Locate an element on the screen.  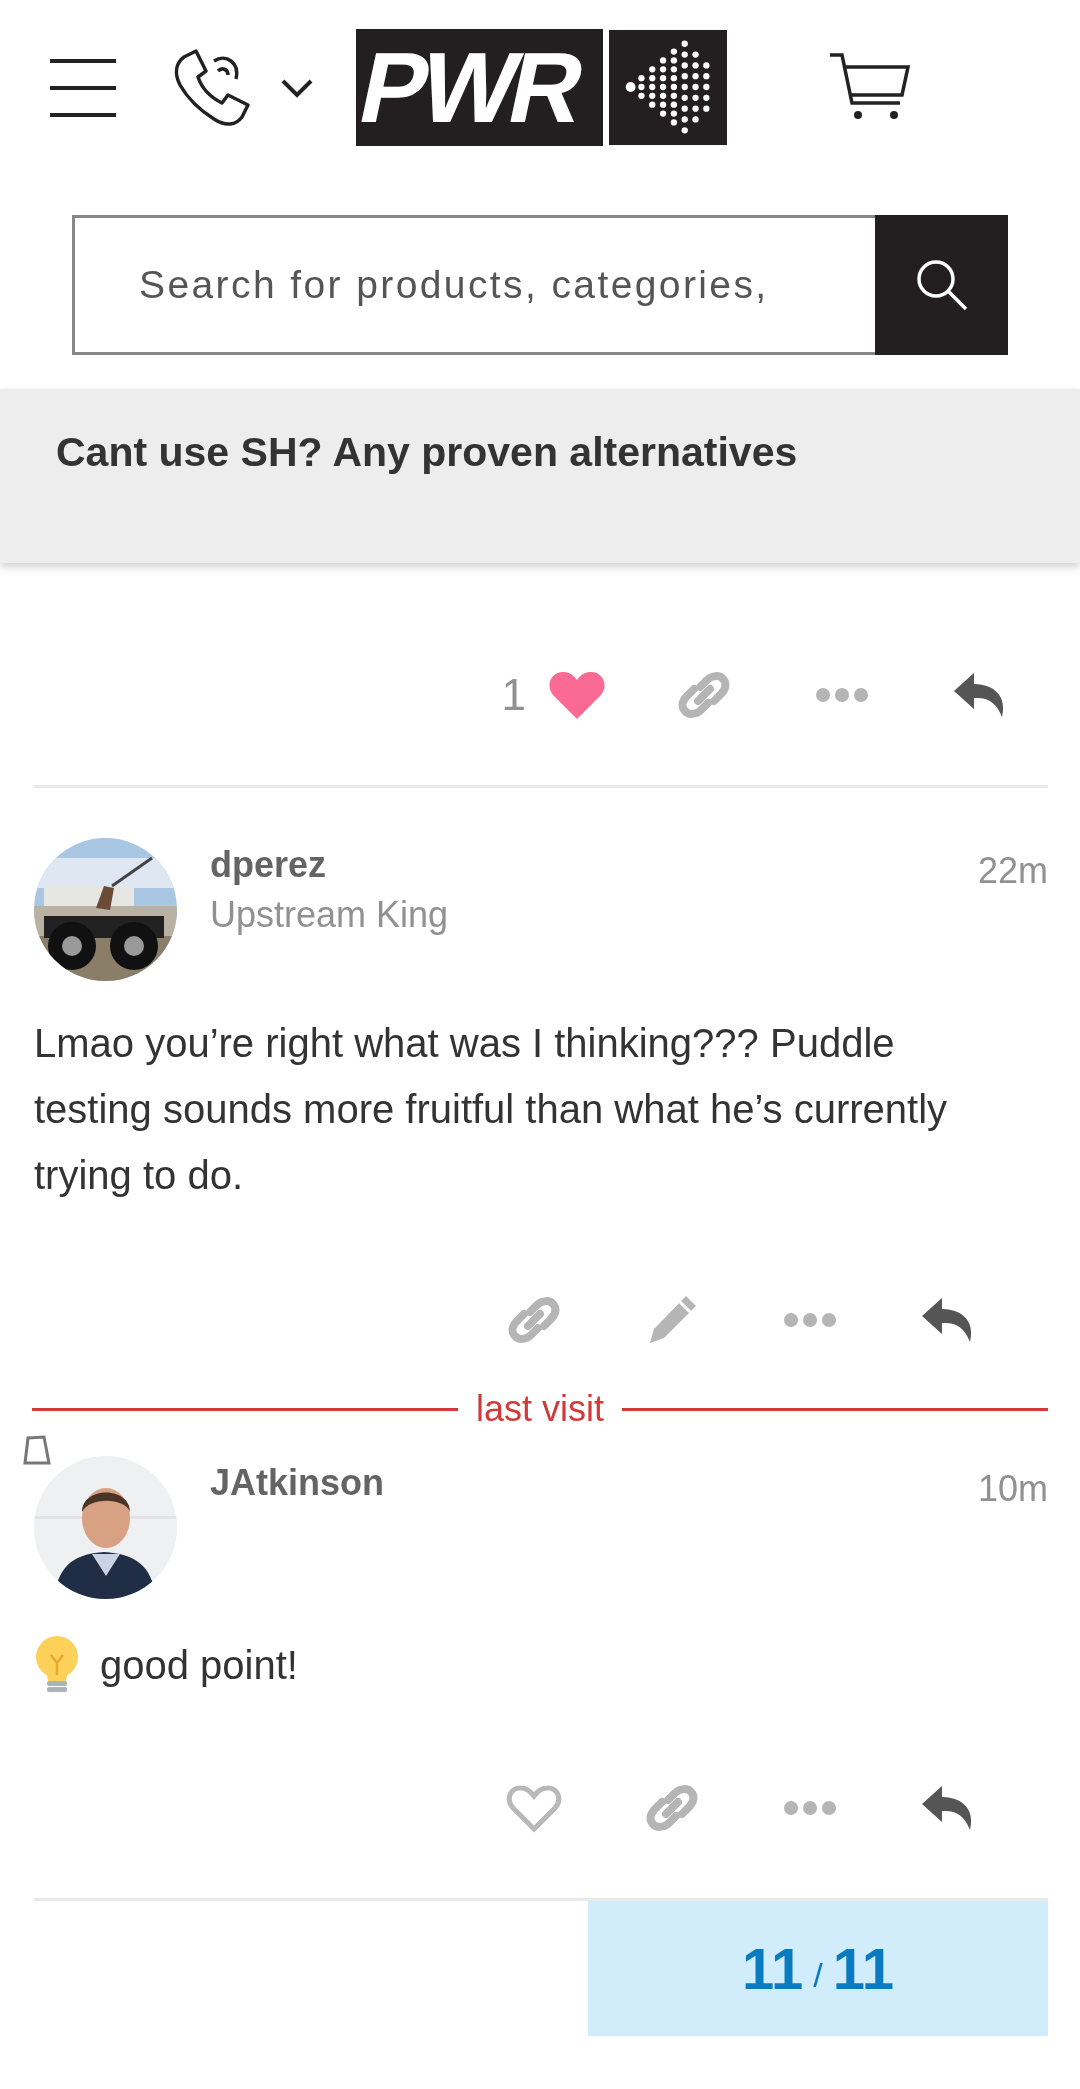
search-field: Search for products, categories, is located at coordinates (473, 285).